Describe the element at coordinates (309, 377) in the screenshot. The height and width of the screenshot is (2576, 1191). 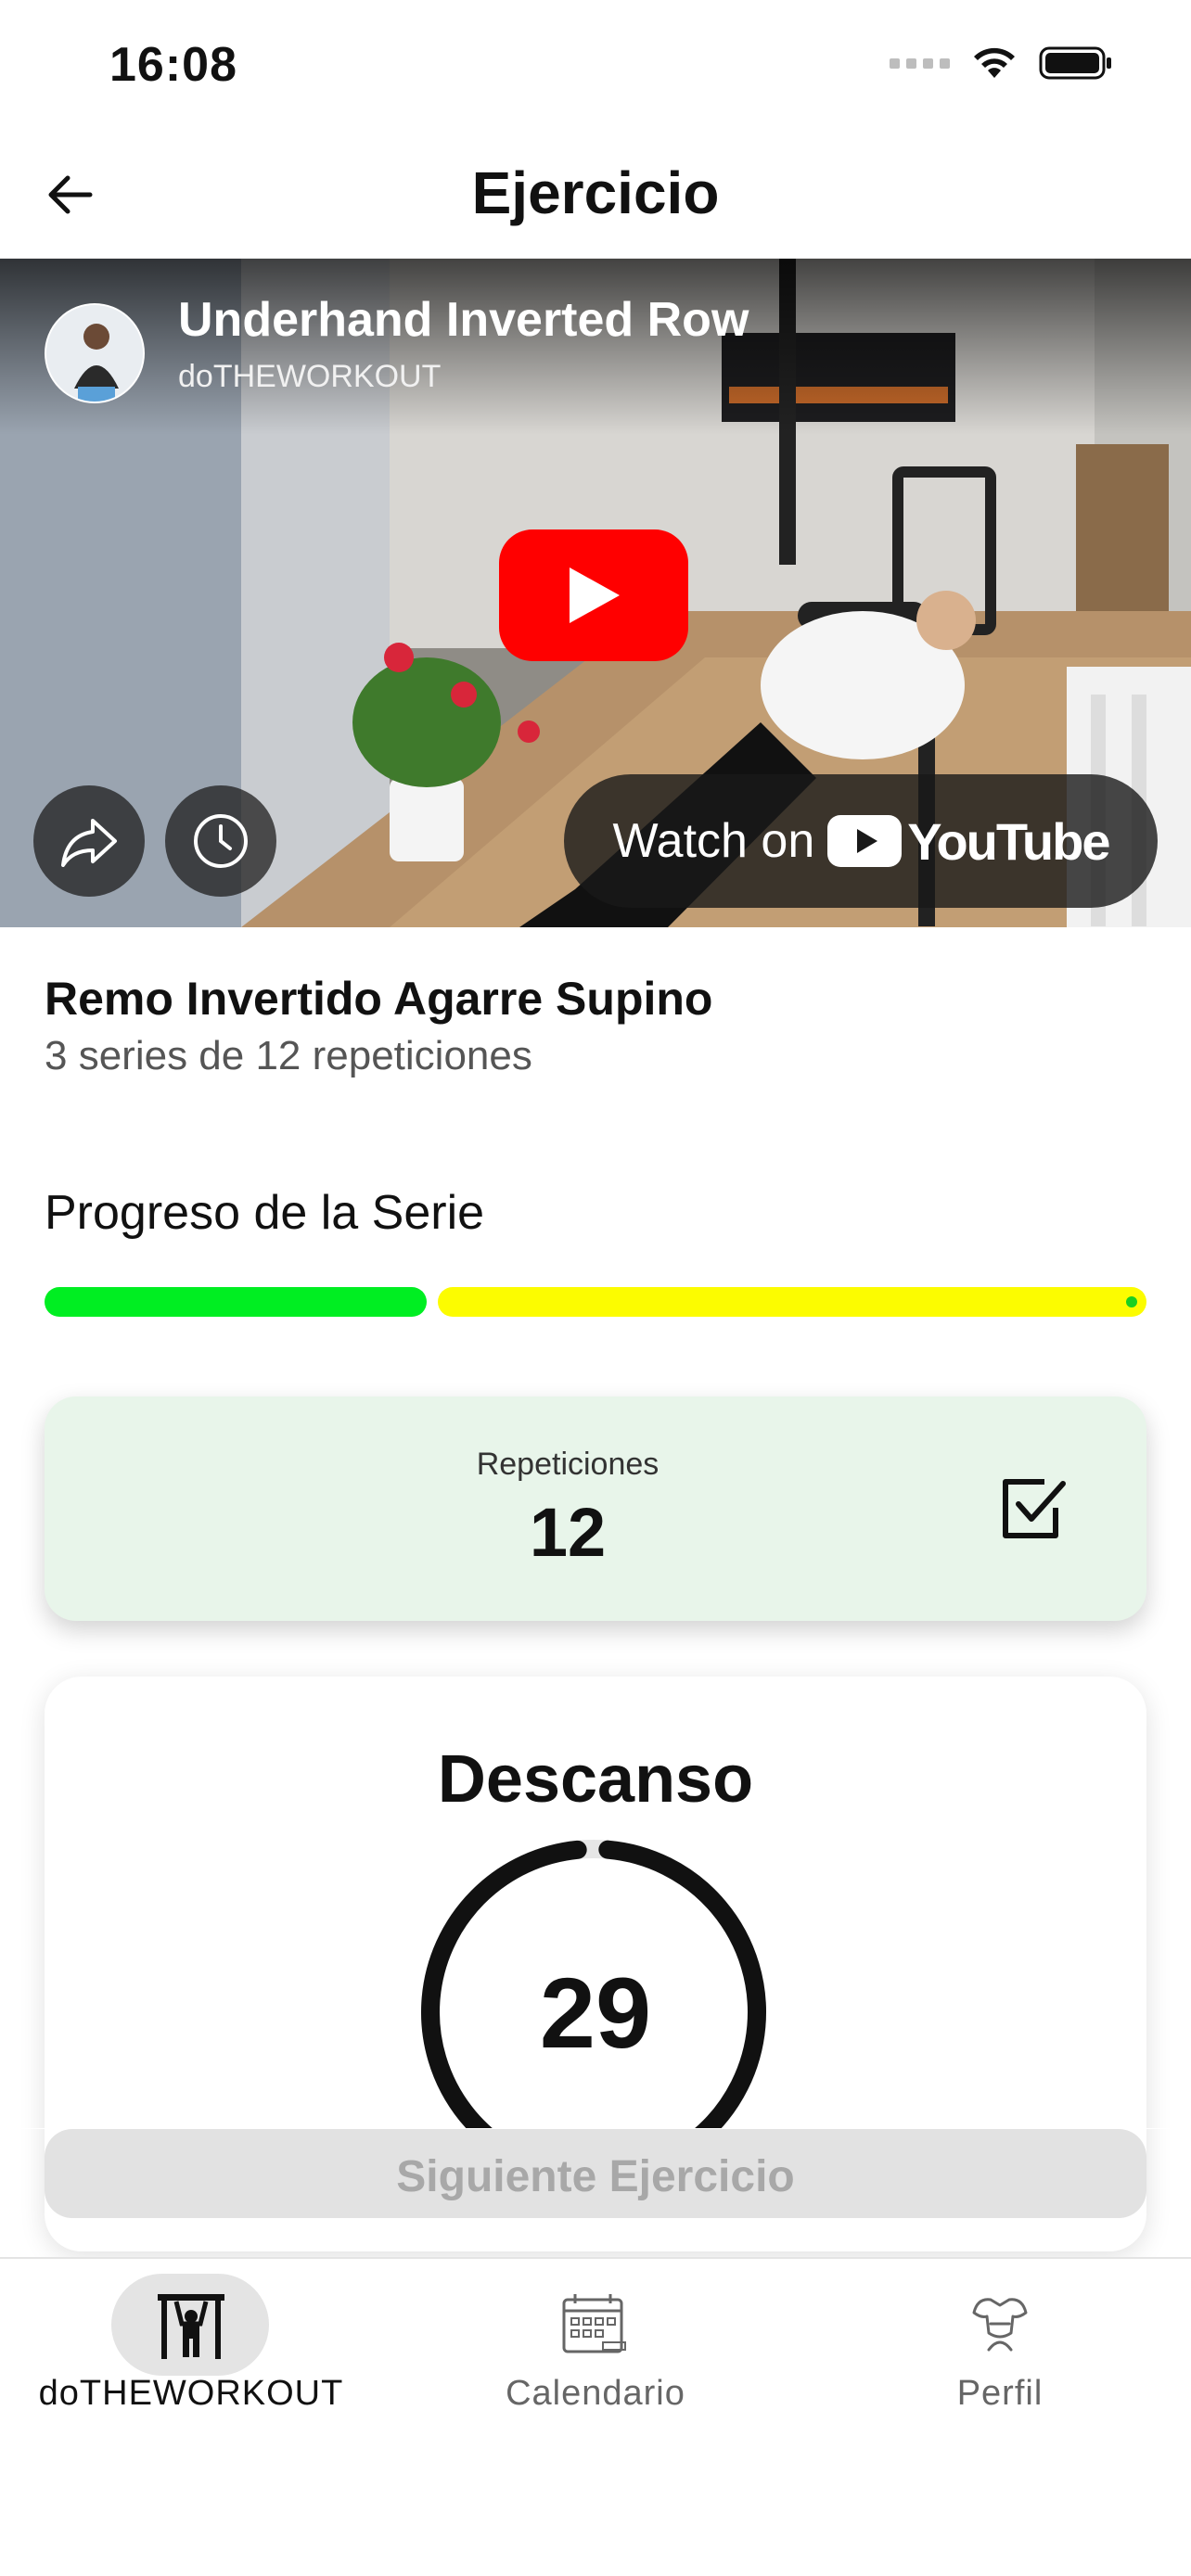
I see `video-channel-name: doTHEWORKOUT` at that location.